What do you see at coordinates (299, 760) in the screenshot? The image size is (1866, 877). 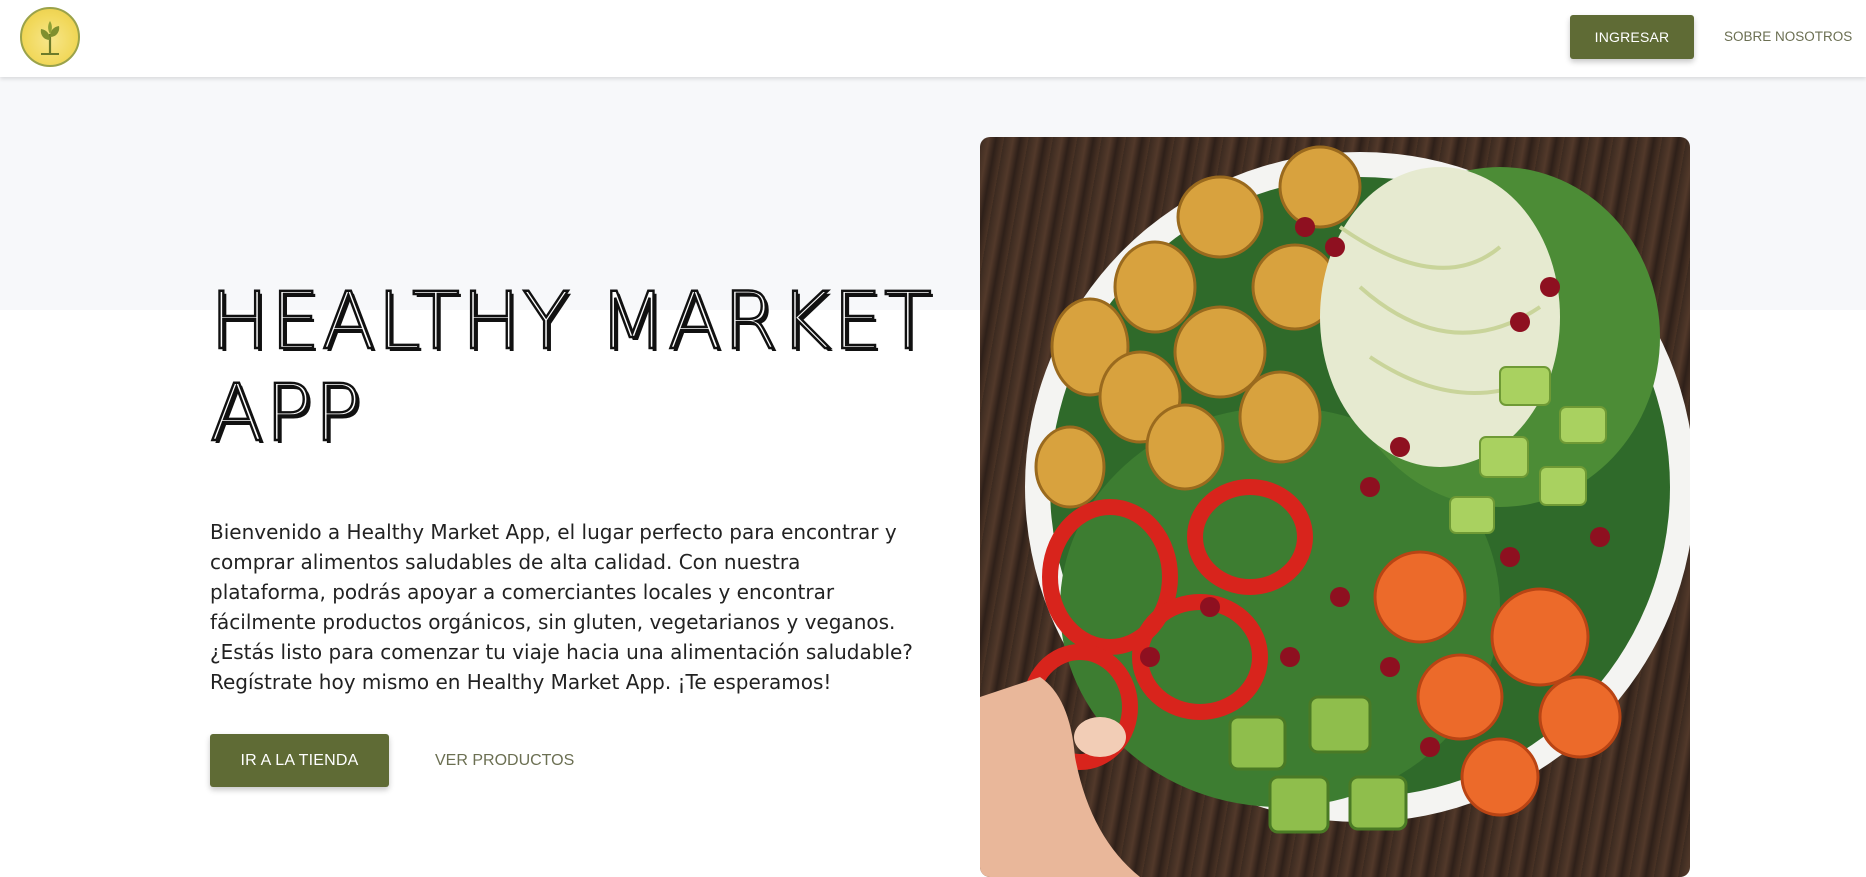 I see `go-to-store-button: IR A LA TIENDA` at bounding box center [299, 760].